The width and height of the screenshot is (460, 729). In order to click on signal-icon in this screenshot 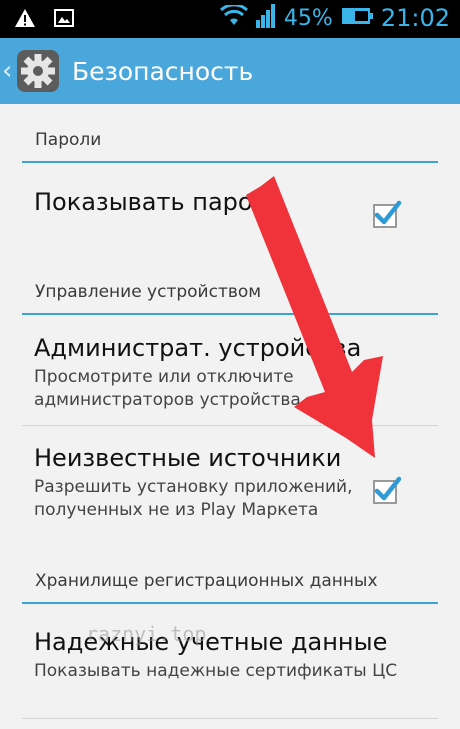, I will do `click(265, 18)`.